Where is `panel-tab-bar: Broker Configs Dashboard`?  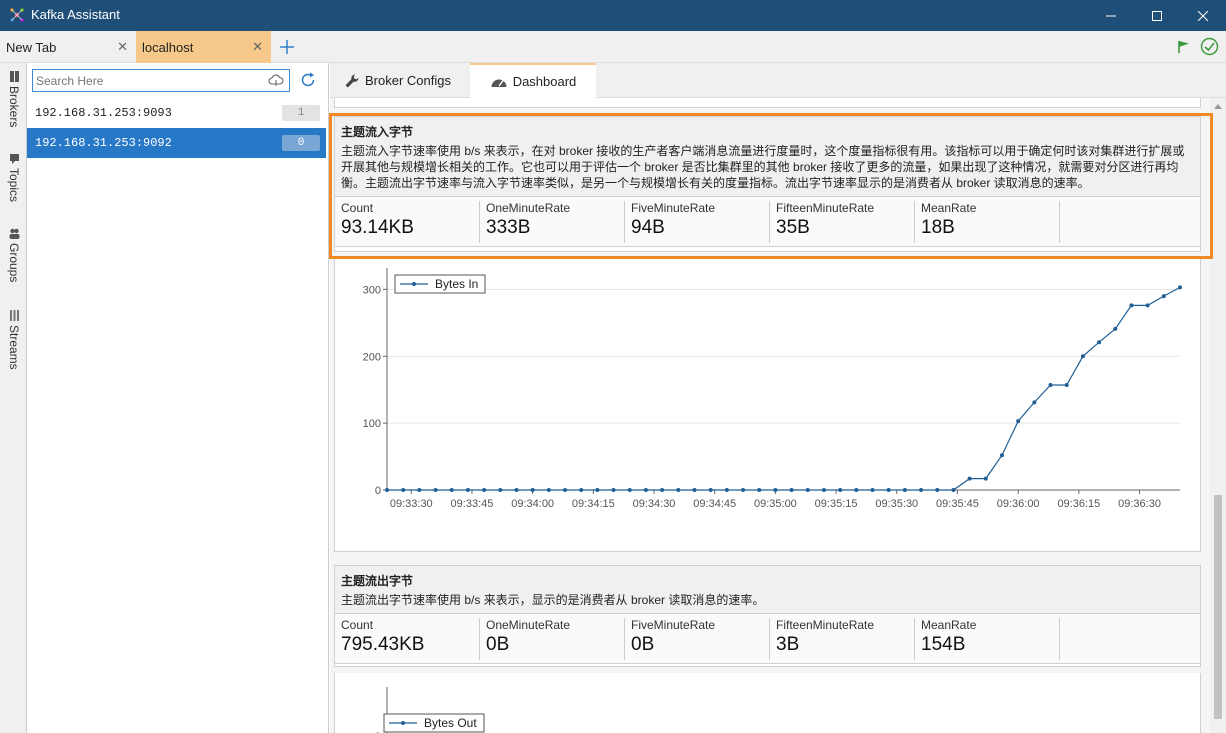 panel-tab-bar: Broker Configs Dashboard is located at coordinates (778, 80).